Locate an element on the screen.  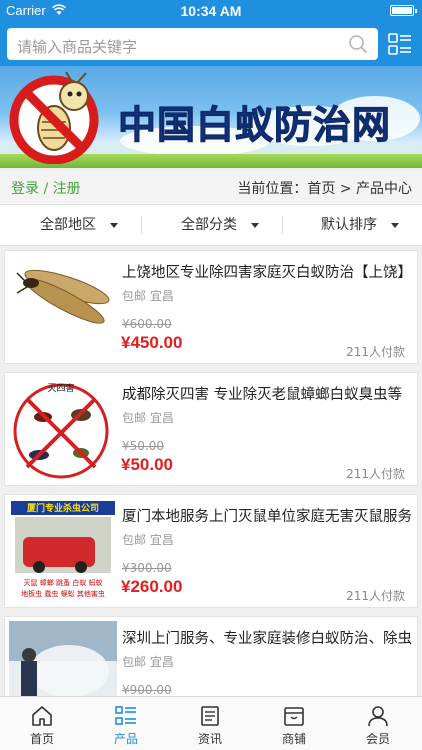
user-icon is located at coordinates (378, 716).